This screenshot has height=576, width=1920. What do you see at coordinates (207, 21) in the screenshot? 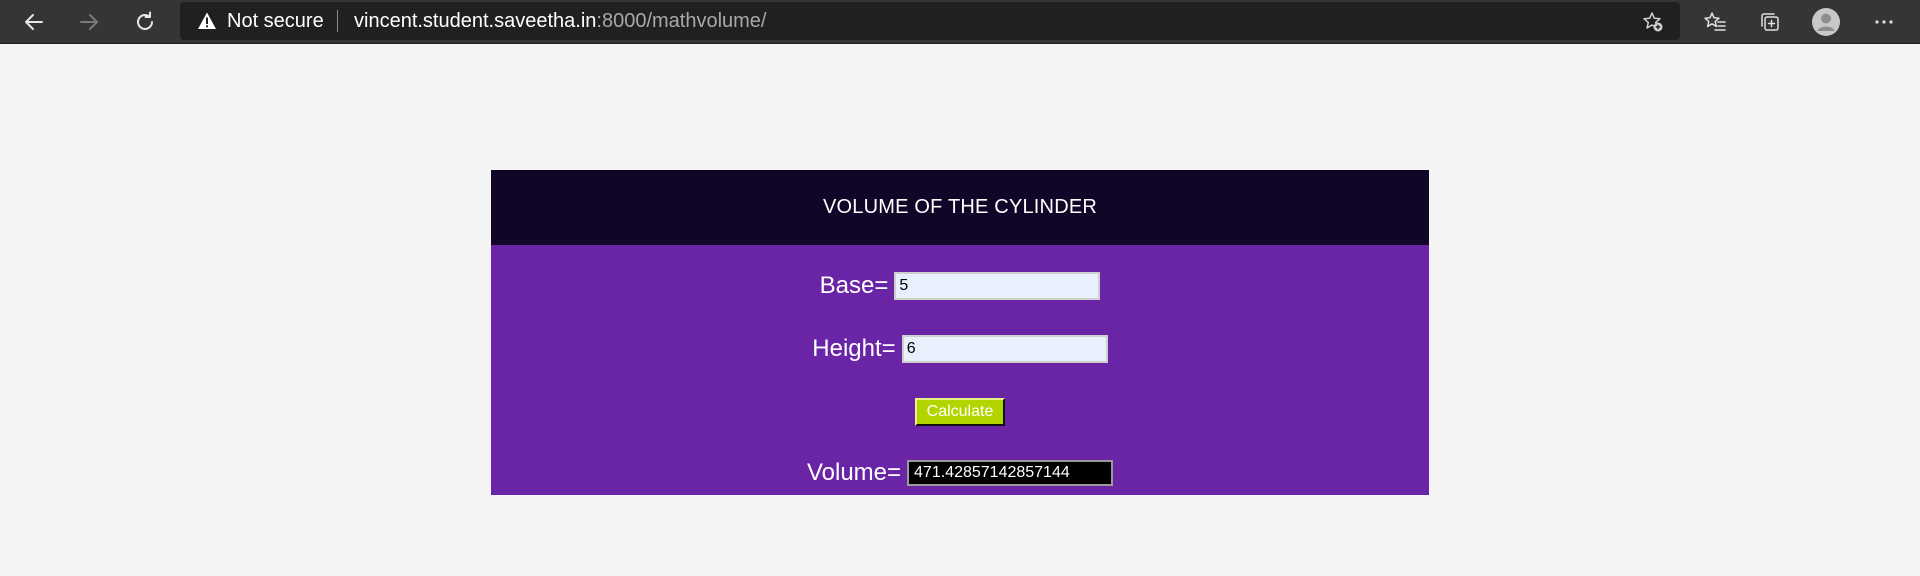
I see `warning-icon` at bounding box center [207, 21].